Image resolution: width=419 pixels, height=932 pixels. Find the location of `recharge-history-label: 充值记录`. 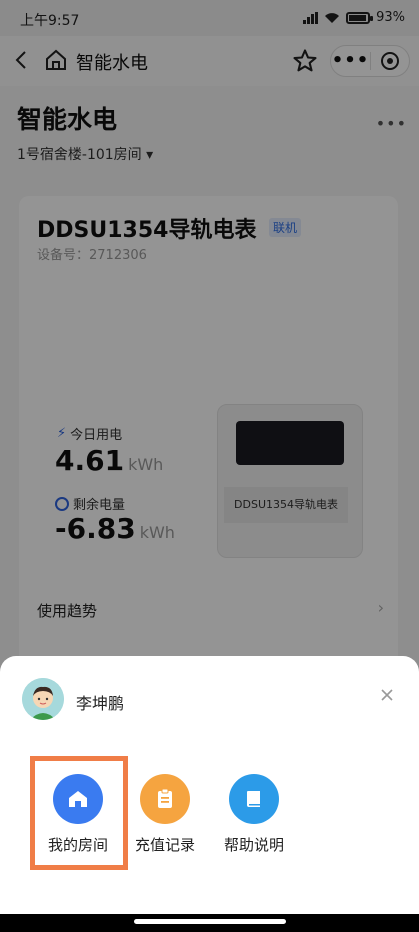

recharge-history-label: 充值记录 is located at coordinates (164, 845).